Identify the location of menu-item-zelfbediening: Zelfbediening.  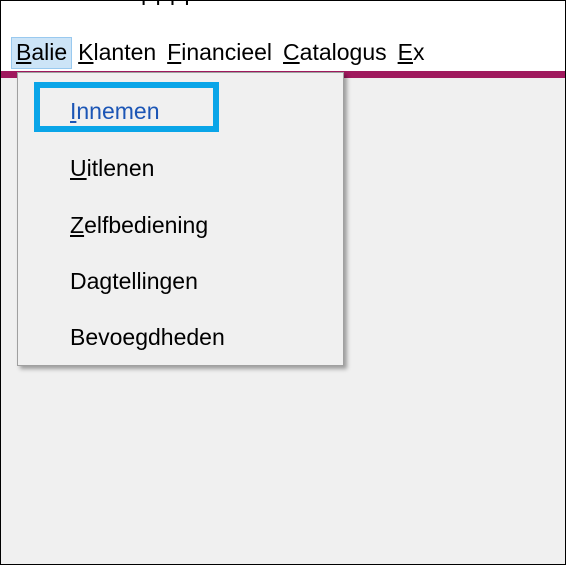
(139, 225).